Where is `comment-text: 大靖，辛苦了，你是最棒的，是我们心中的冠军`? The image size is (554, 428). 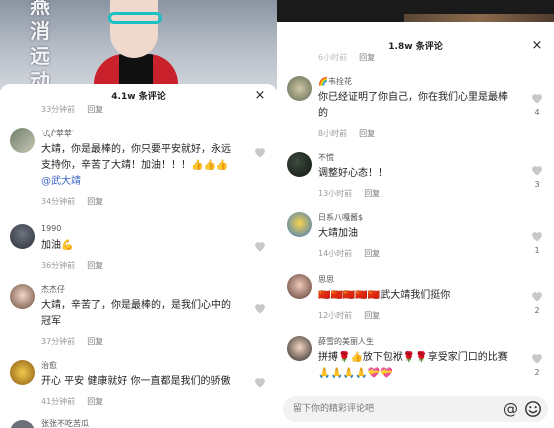
comment-text: 大靖，辛苦了，你是最棒的，是我们心中的冠军 is located at coordinates (136, 313).